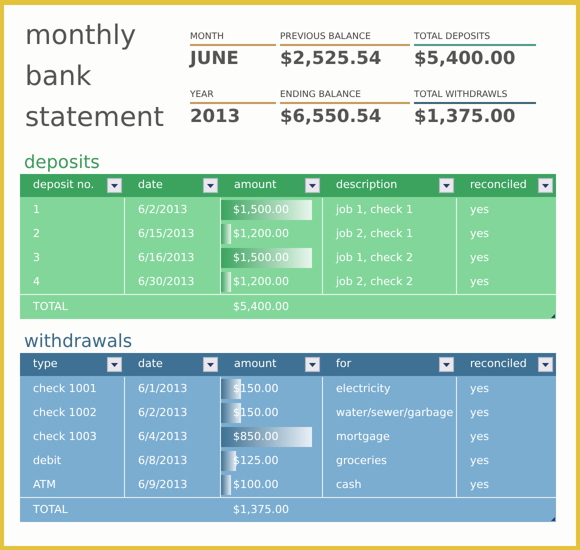  What do you see at coordinates (465, 59) in the screenshot?
I see `summary-value: $5,400.00` at bounding box center [465, 59].